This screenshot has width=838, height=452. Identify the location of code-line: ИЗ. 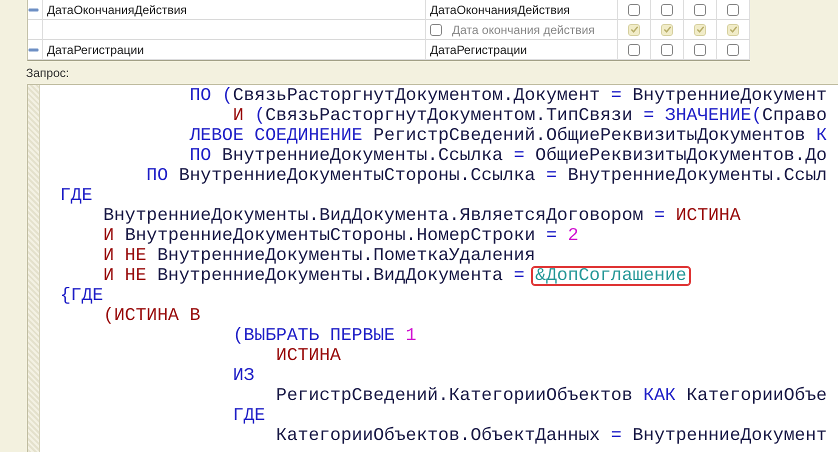
(243, 376).